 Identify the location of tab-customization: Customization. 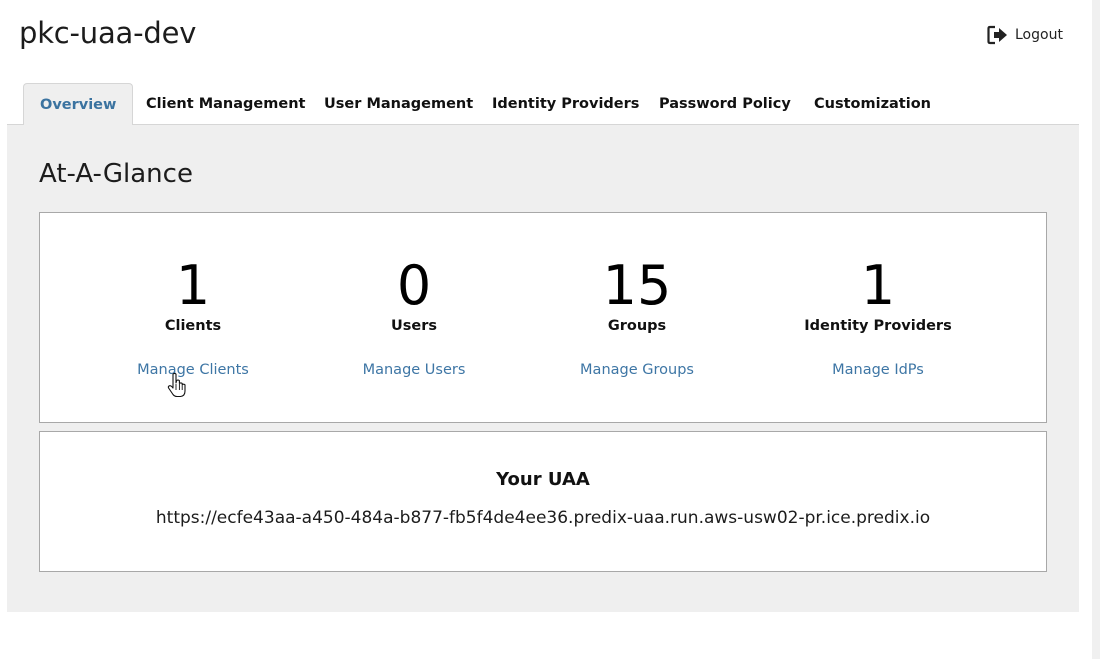
(872, 104).